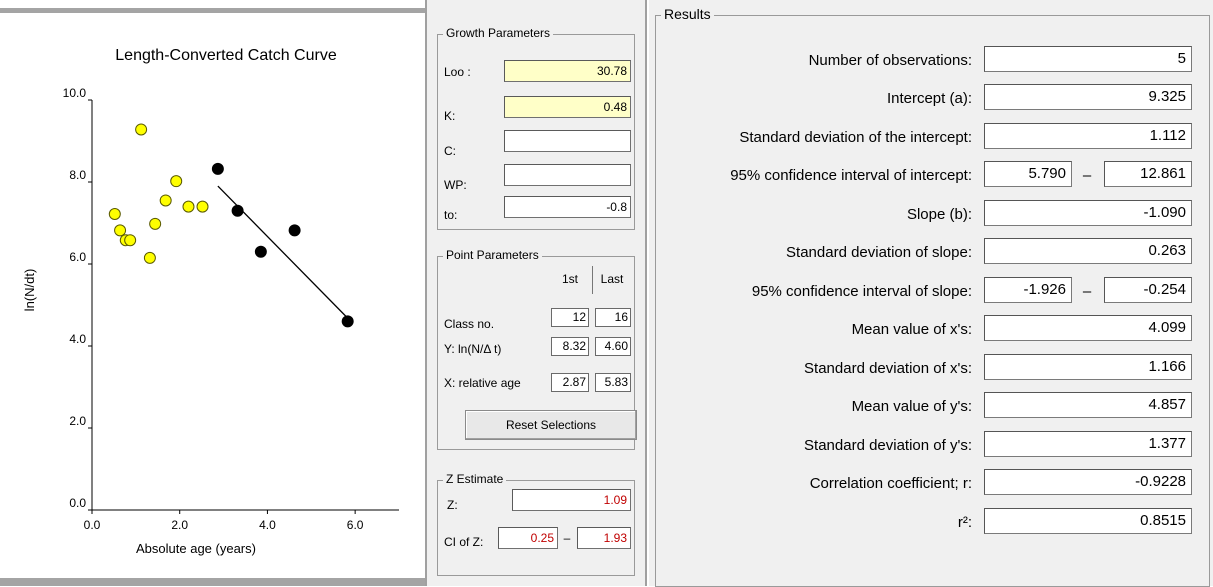  Describe the element at coordinates (1088, 59) in the screenshot. I see `num-observations-field: 5` at that location.